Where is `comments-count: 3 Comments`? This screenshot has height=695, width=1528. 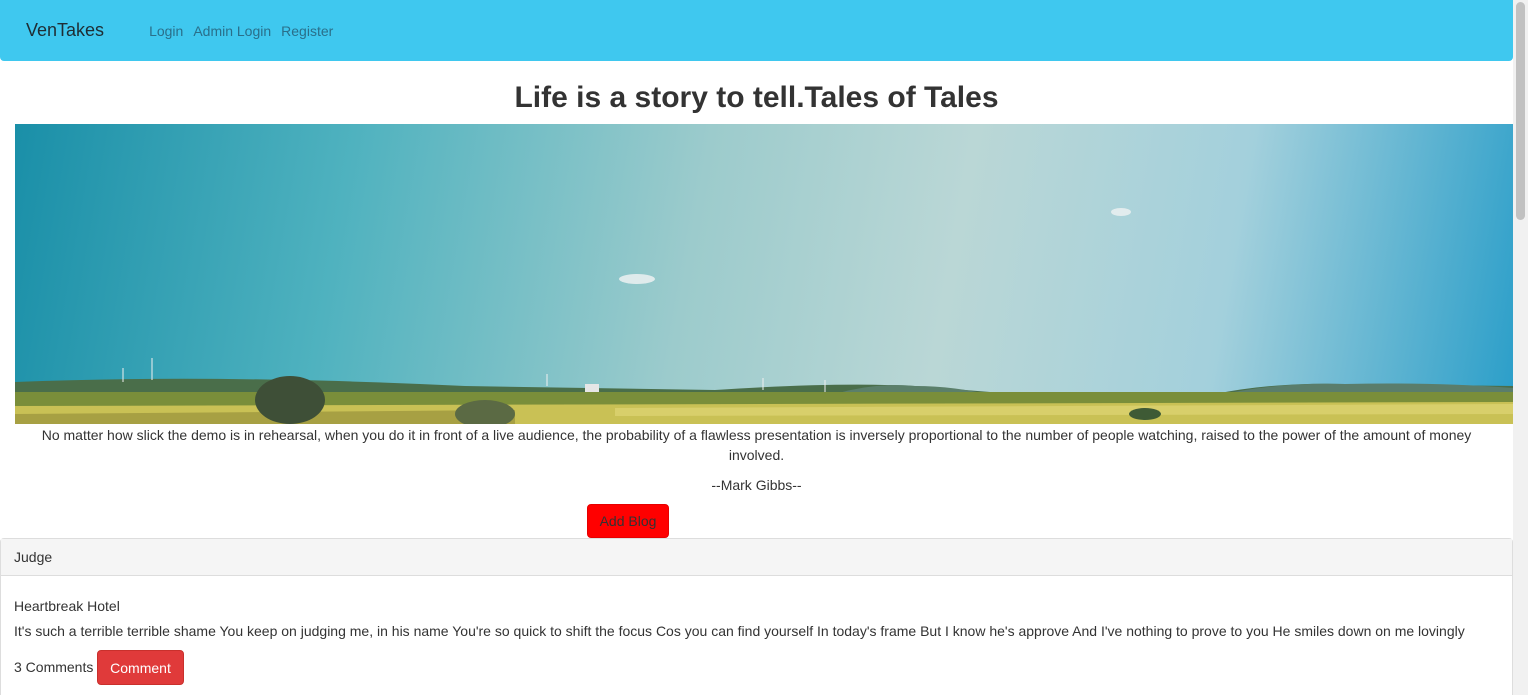 comments-count: 3 Comments is located at coordinates (53, 667).